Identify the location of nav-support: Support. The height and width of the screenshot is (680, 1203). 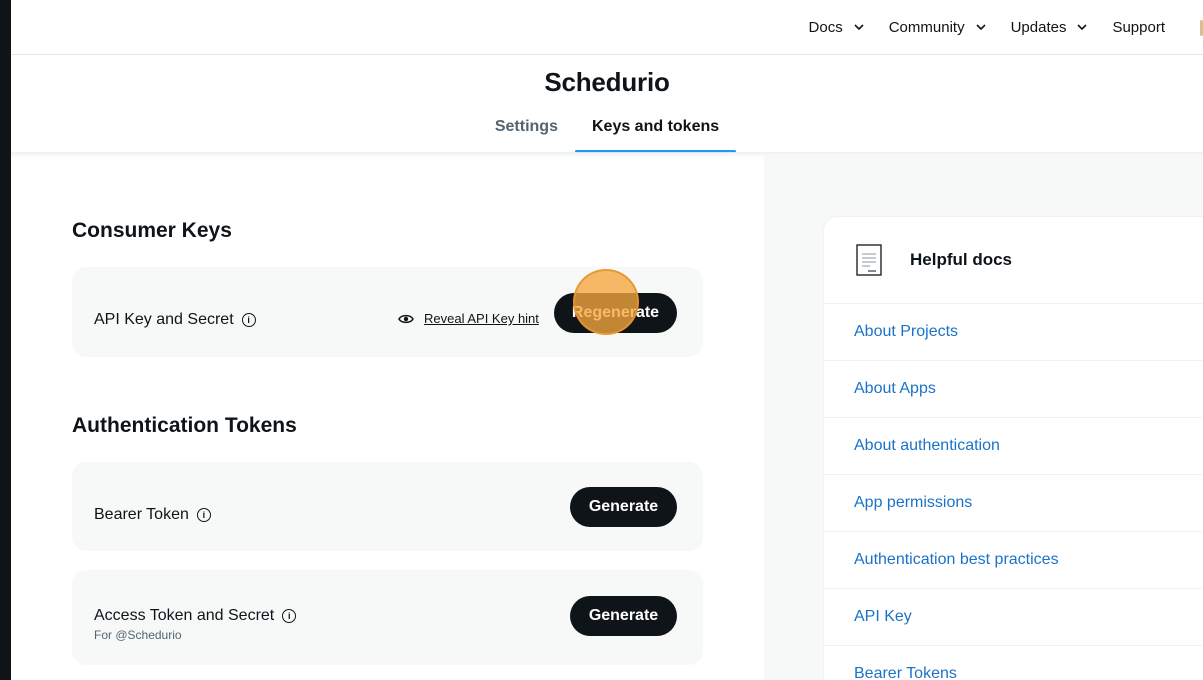
(1138, 27).